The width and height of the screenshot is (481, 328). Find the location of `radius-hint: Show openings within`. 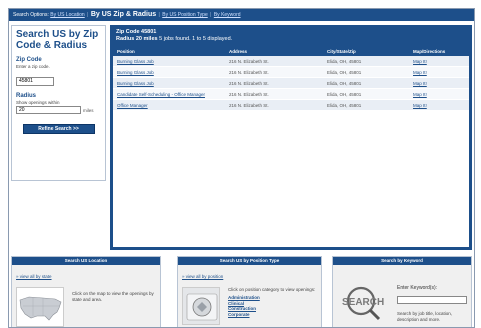

radius-hint: Show openings within is located at coordinates (38, 102).